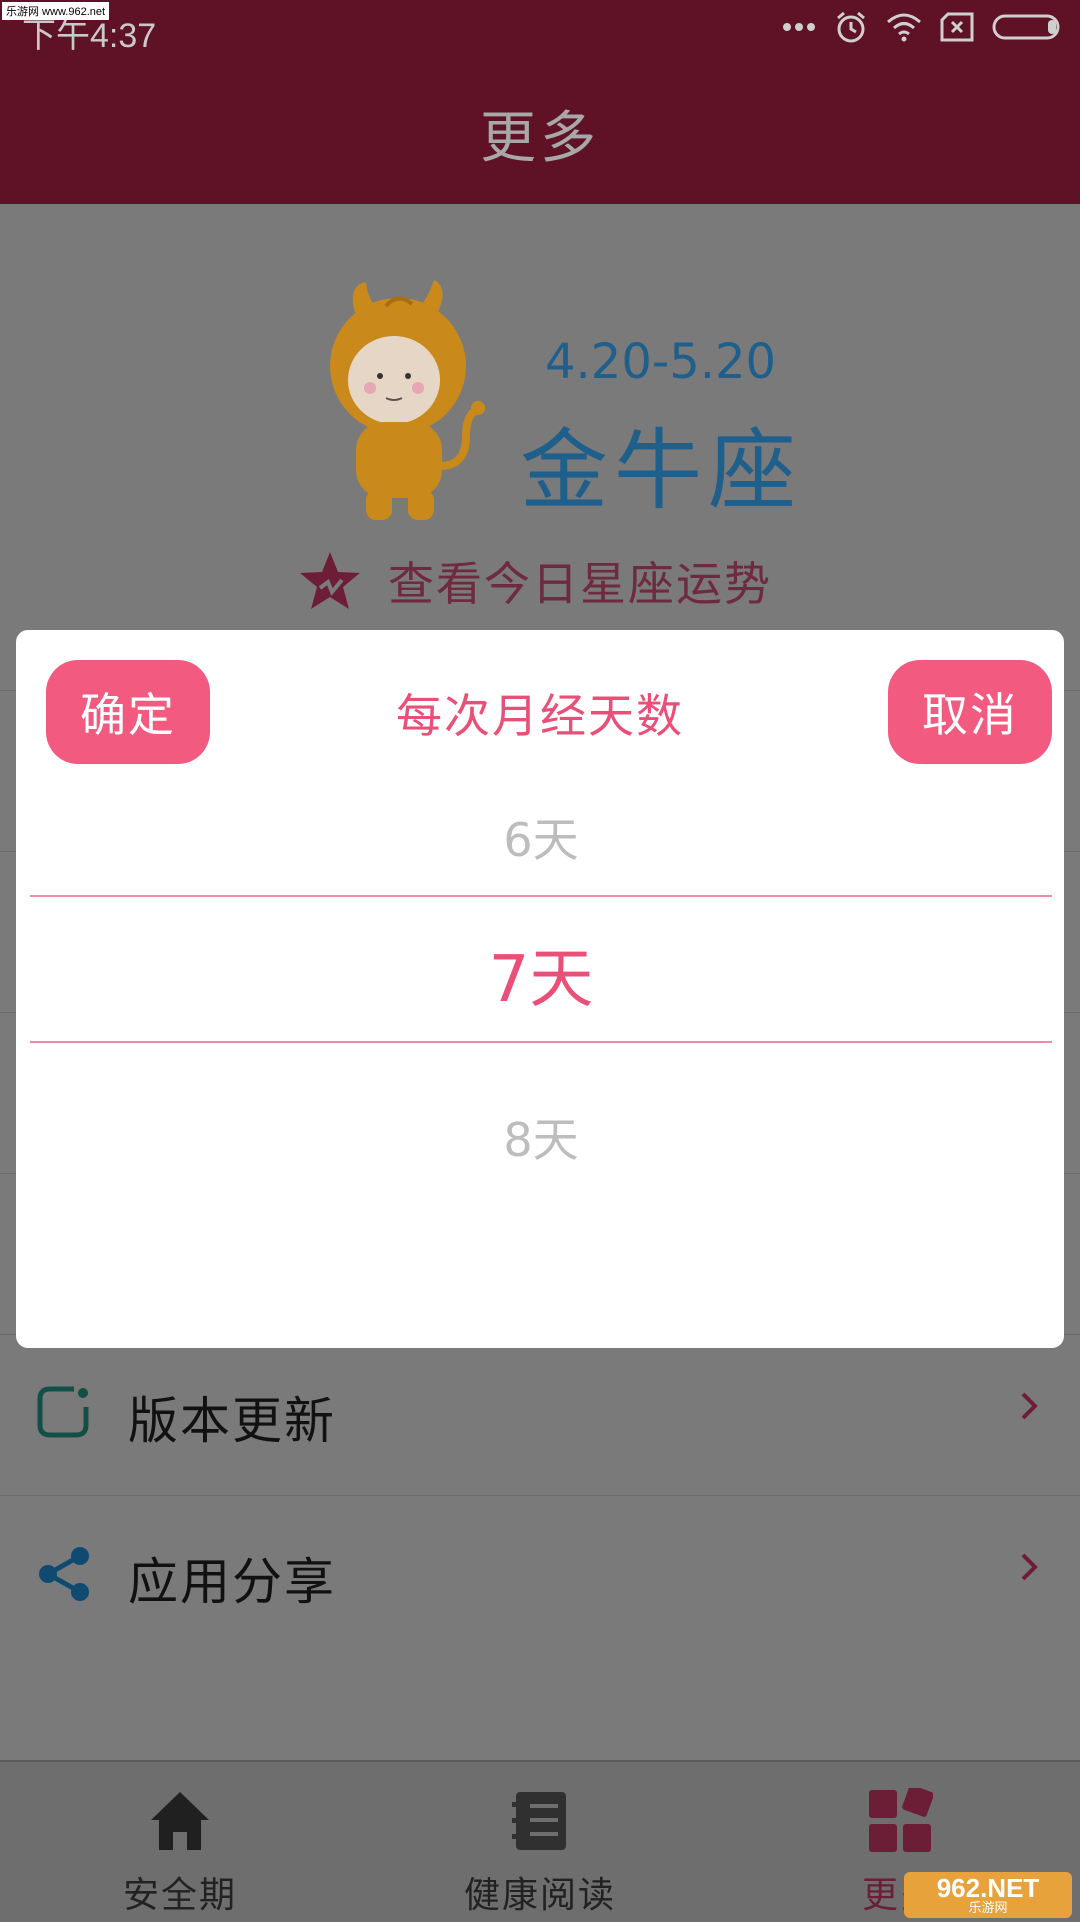  I want to click on picker-option-next: 8天, so click(541, 1137).